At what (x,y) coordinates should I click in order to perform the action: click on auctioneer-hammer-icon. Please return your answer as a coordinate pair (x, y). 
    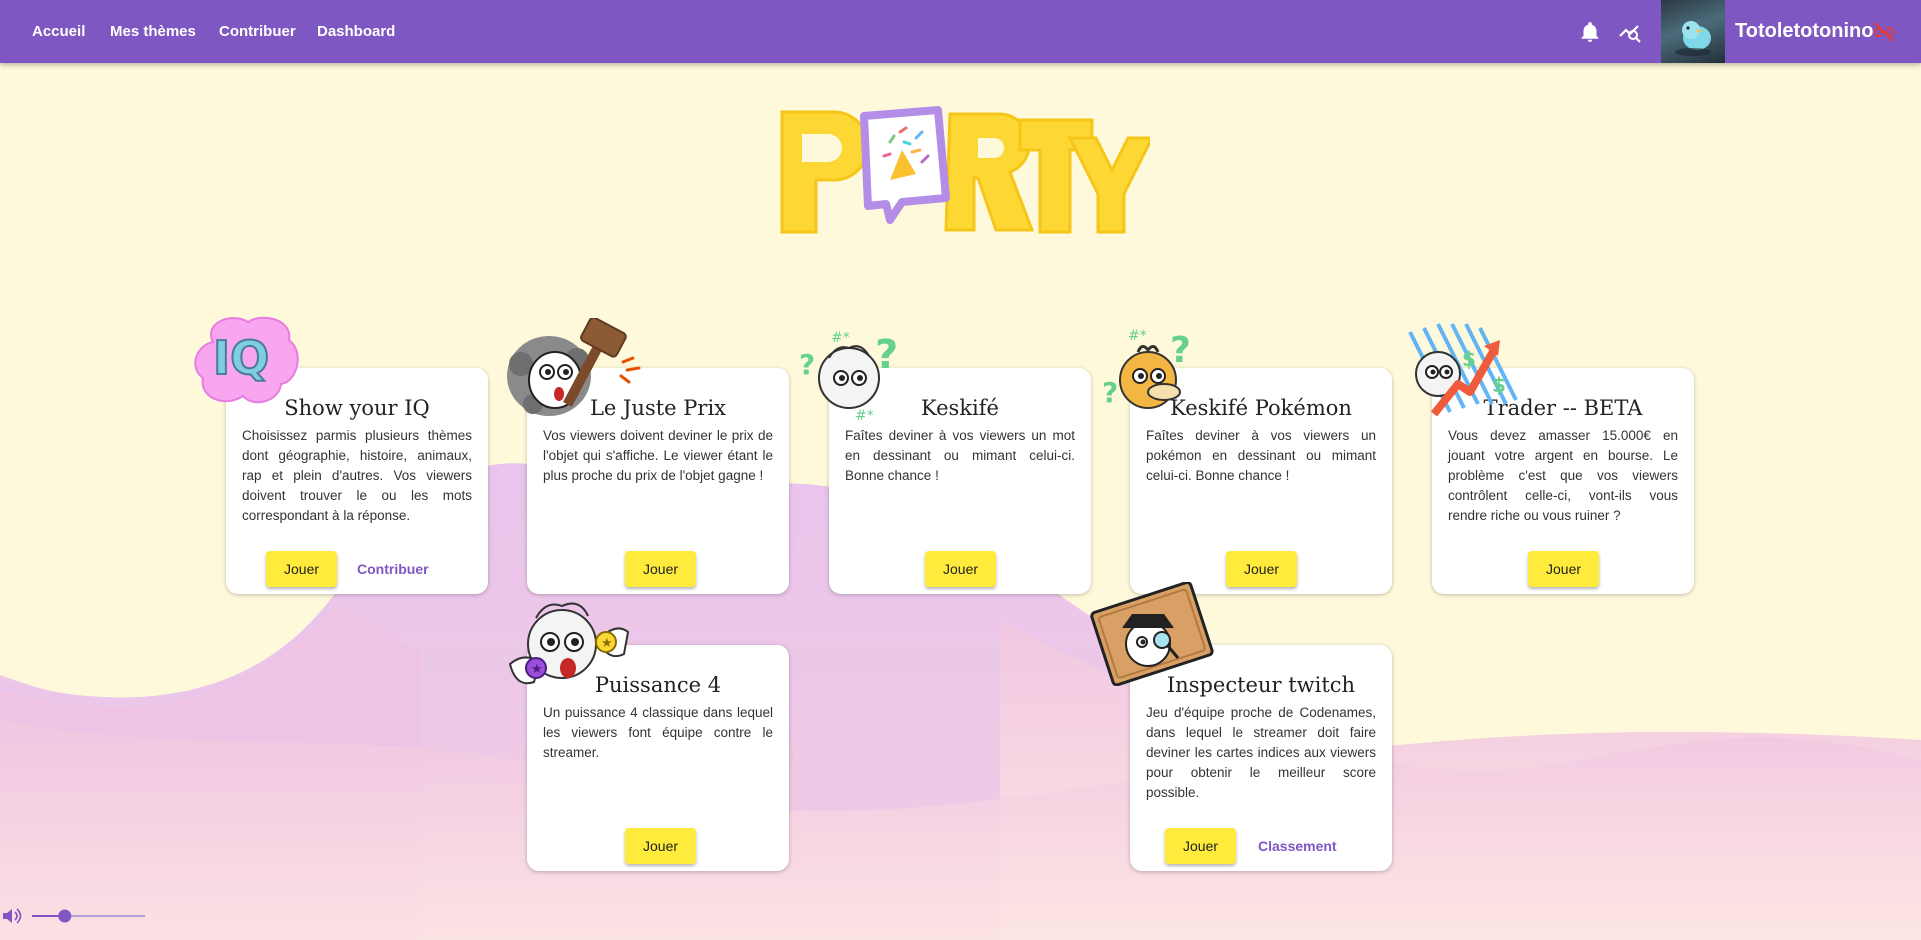
    Looking at the image, I should click on (574, 367).